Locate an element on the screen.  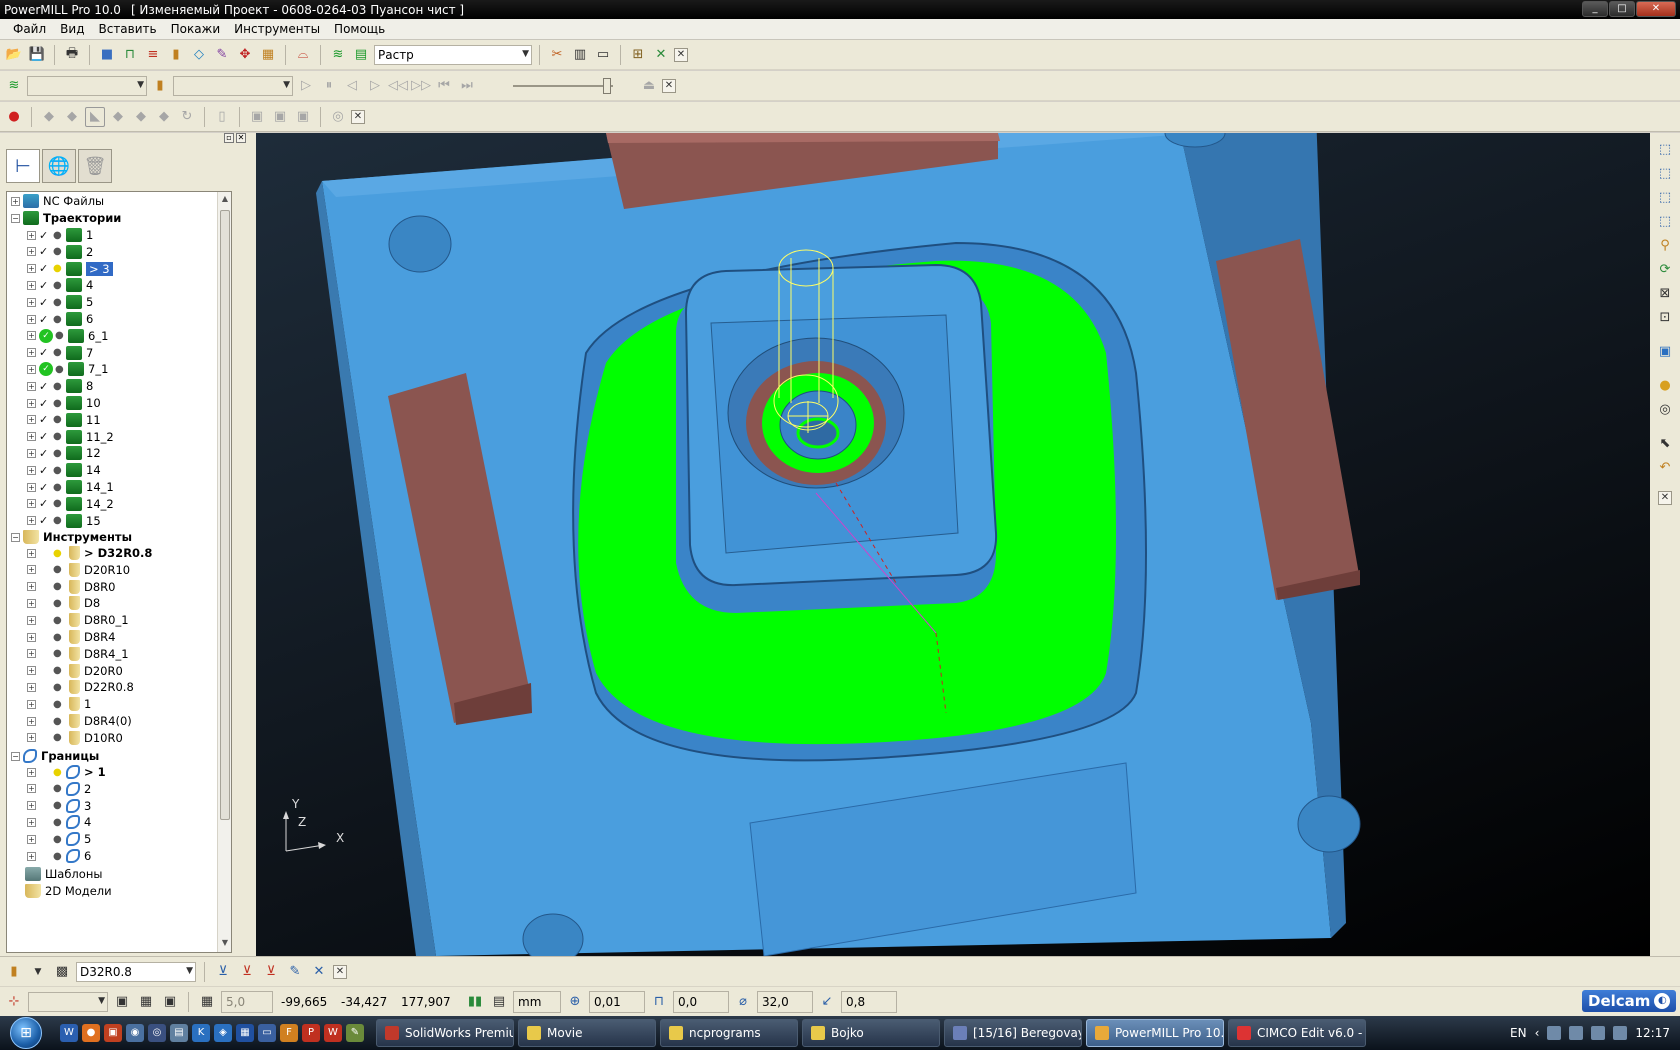
toolpath-item: + ✓ ● 5 is located at coordinates (60, 302).